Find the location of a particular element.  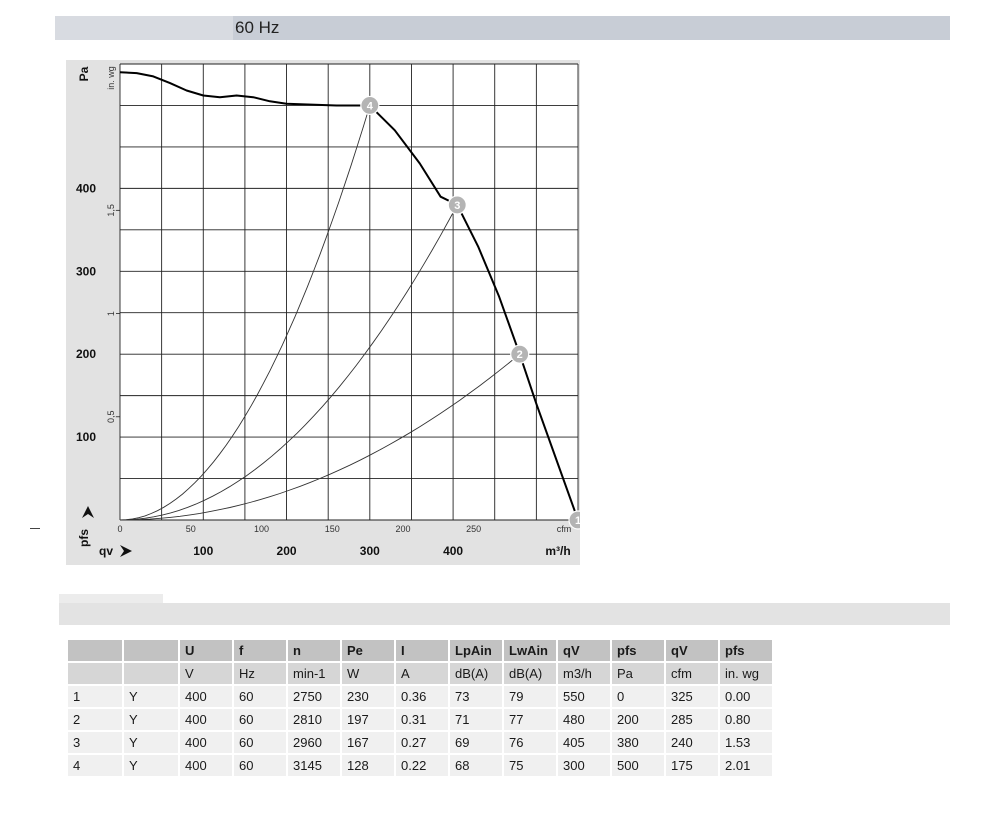

y-tick-label-inwg: 0,5 is located at coordinates (111, 417).